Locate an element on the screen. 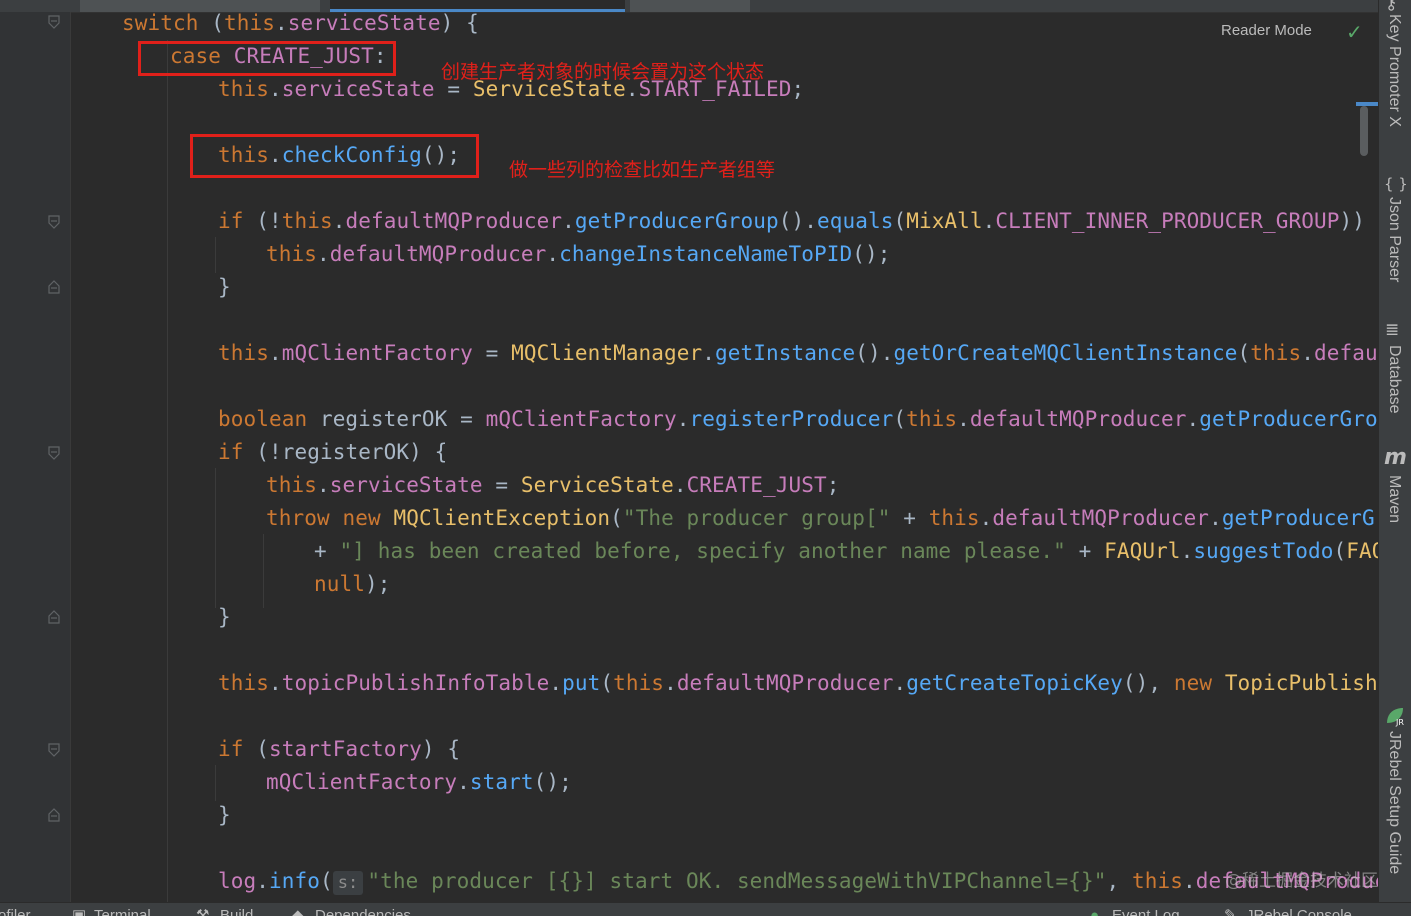 Image resolution: width=1411 pixels, height=916 pixels. dependencies-icon: ◆ is located at coordinates (298, 911).